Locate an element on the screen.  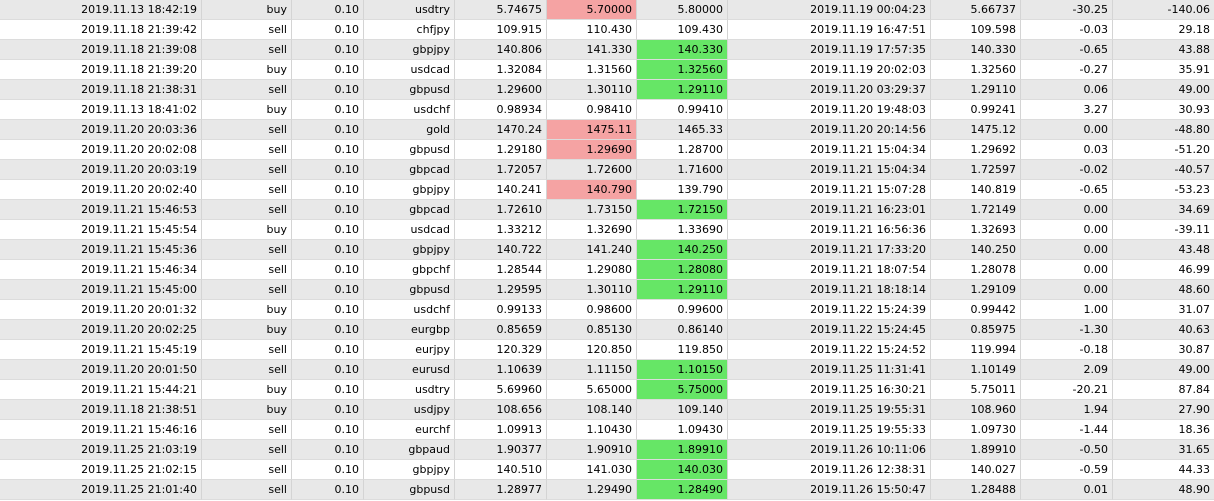
close-time-cell: 2019.11.21 16:56:36 is located at coordinates (829, 230).